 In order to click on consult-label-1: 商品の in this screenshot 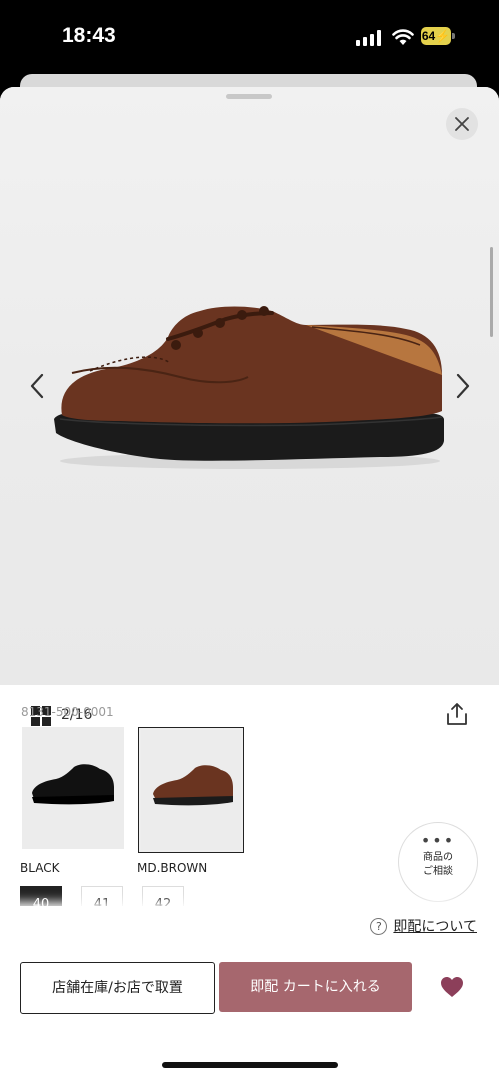, I will do `click(438, 857)`.